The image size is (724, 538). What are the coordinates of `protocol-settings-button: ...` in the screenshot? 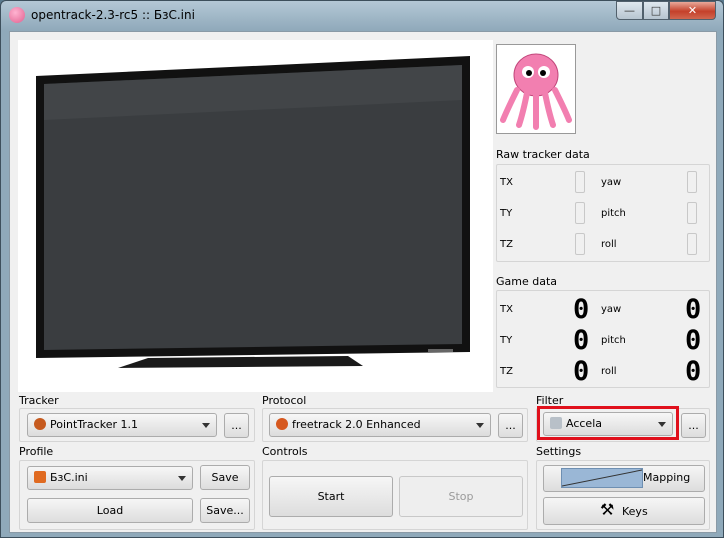 It's located at (510, 425).